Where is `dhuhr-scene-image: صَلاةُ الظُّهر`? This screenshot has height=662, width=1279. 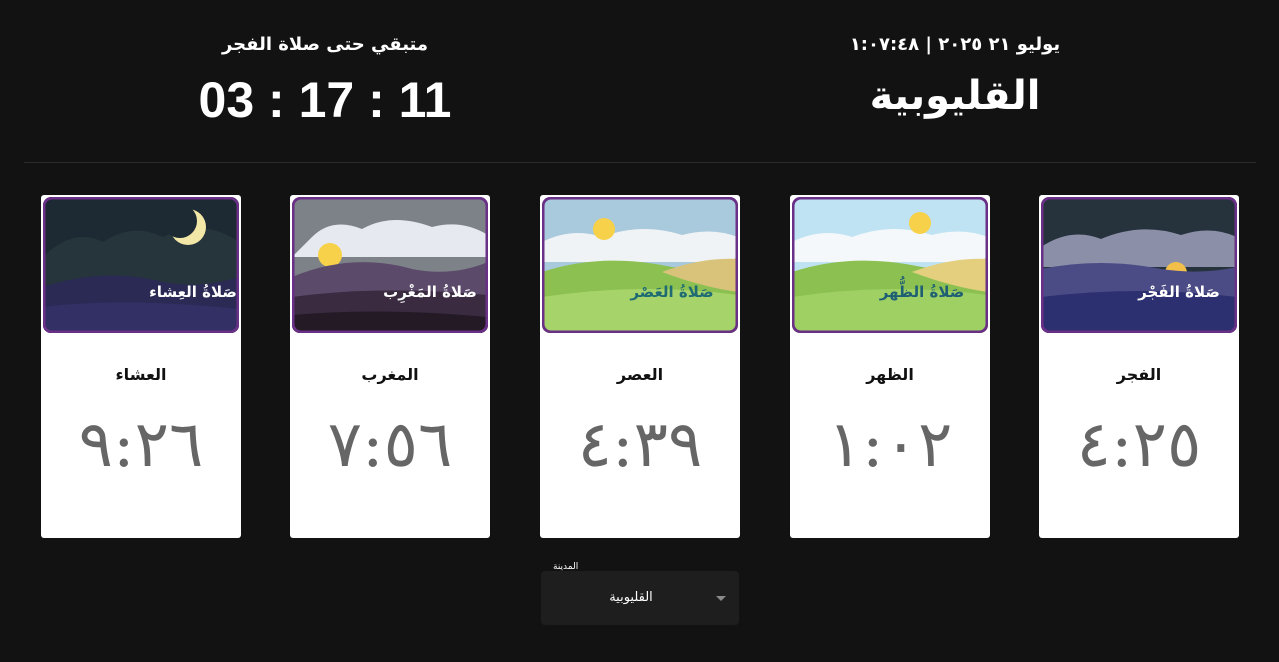
dhuhr-scene-image: صَلاةُ الظُّهر is located at coordinates (890, 265).